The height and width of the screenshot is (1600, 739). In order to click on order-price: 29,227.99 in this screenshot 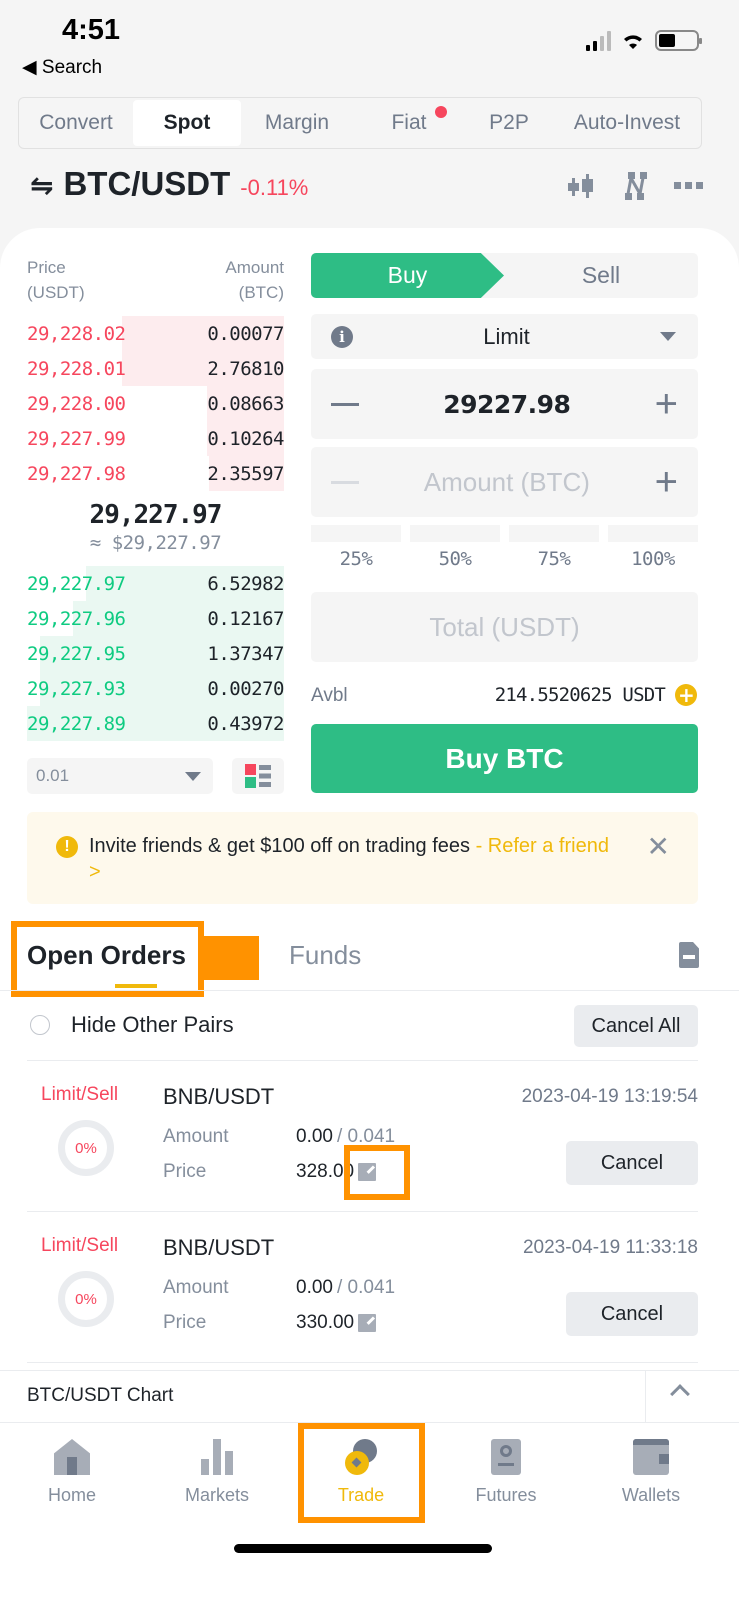, I will do `click(76, 438)`.